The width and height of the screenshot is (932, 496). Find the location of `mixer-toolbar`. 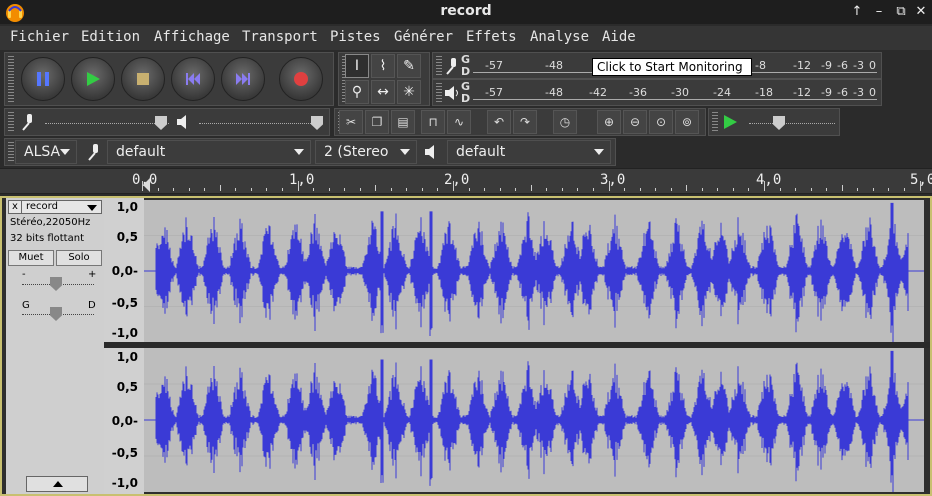

mixer-toolbar is located at coordinates (167, 122).